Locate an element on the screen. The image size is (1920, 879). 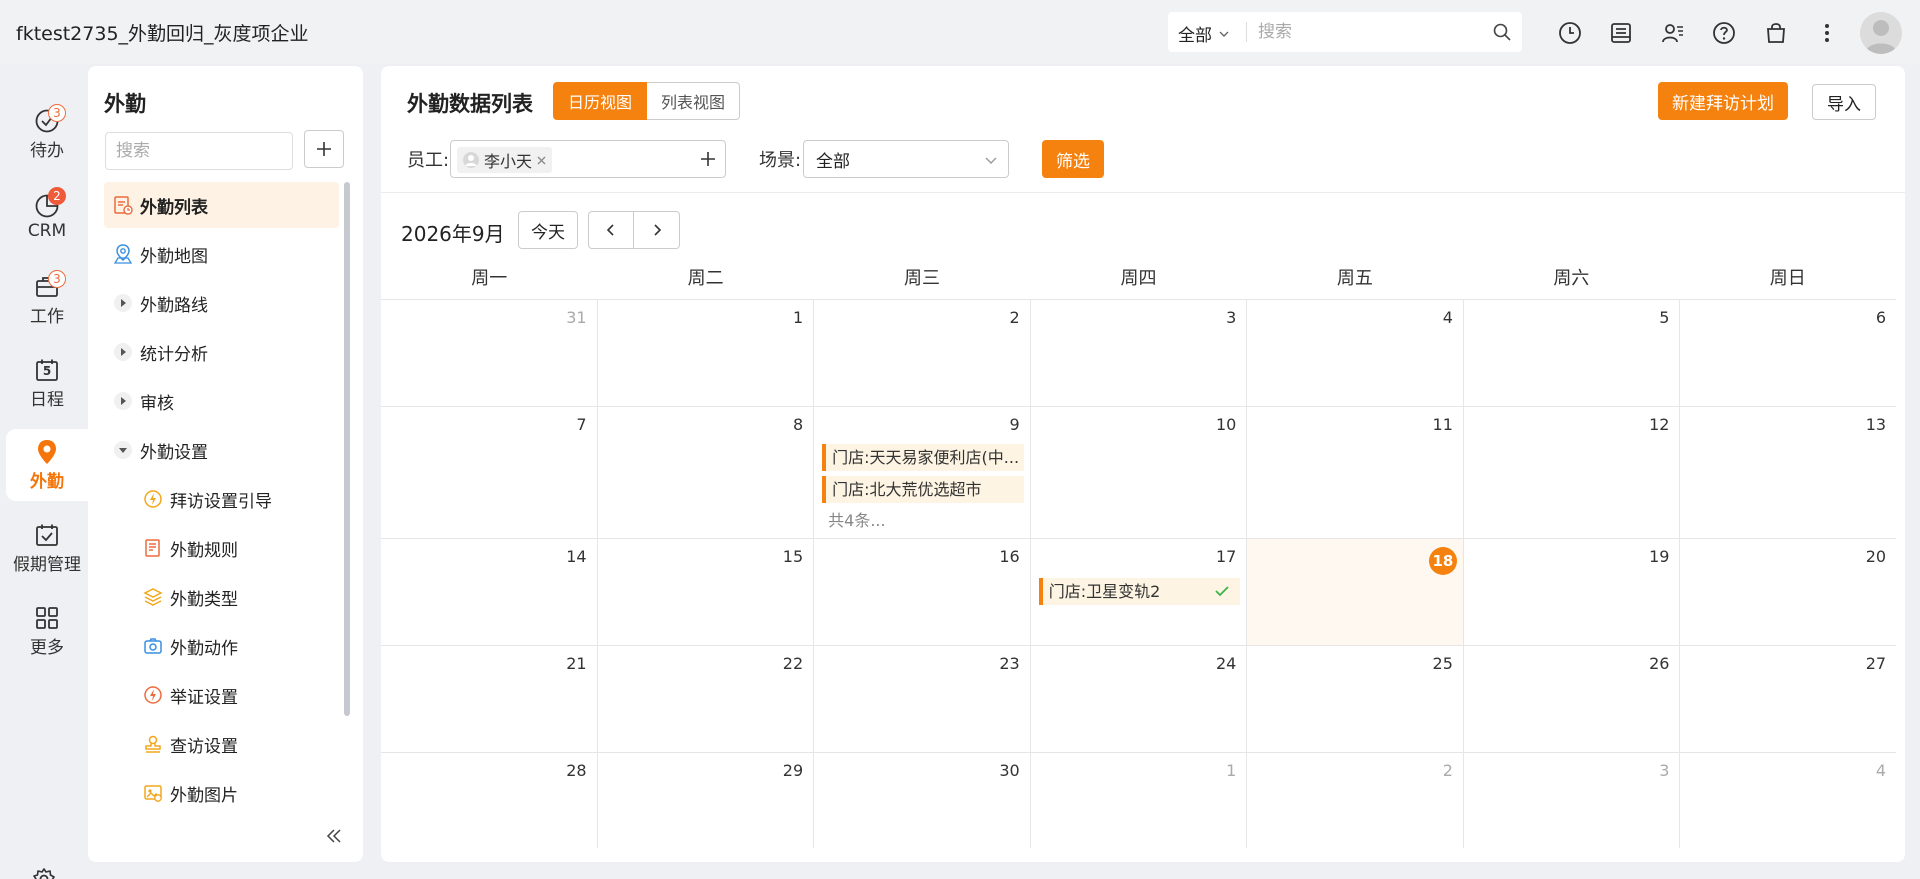
calendar-day: 6 is located at coordinates (1788, 353).